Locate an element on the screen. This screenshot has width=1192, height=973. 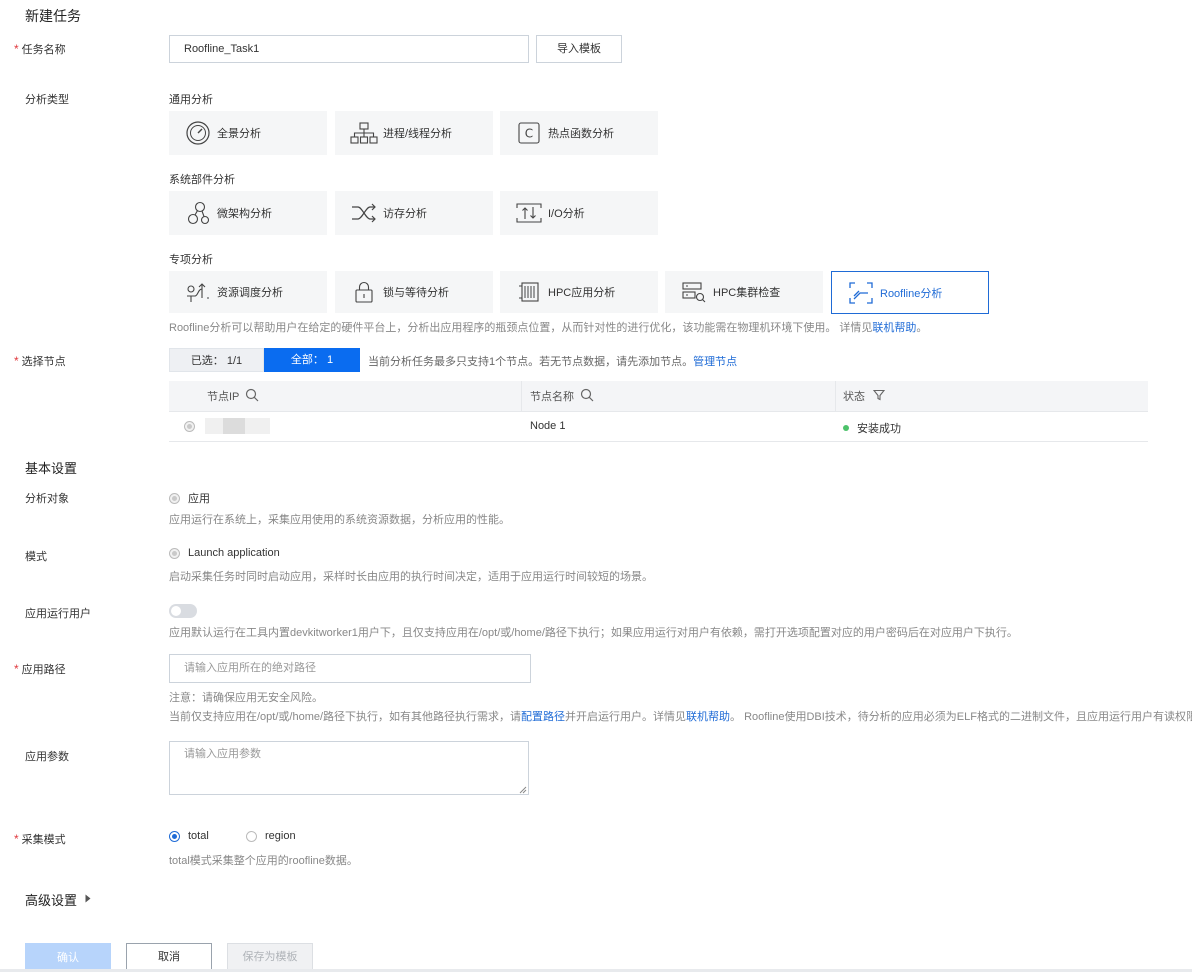
function-c-icon: C is located at coordinates (529, 133).